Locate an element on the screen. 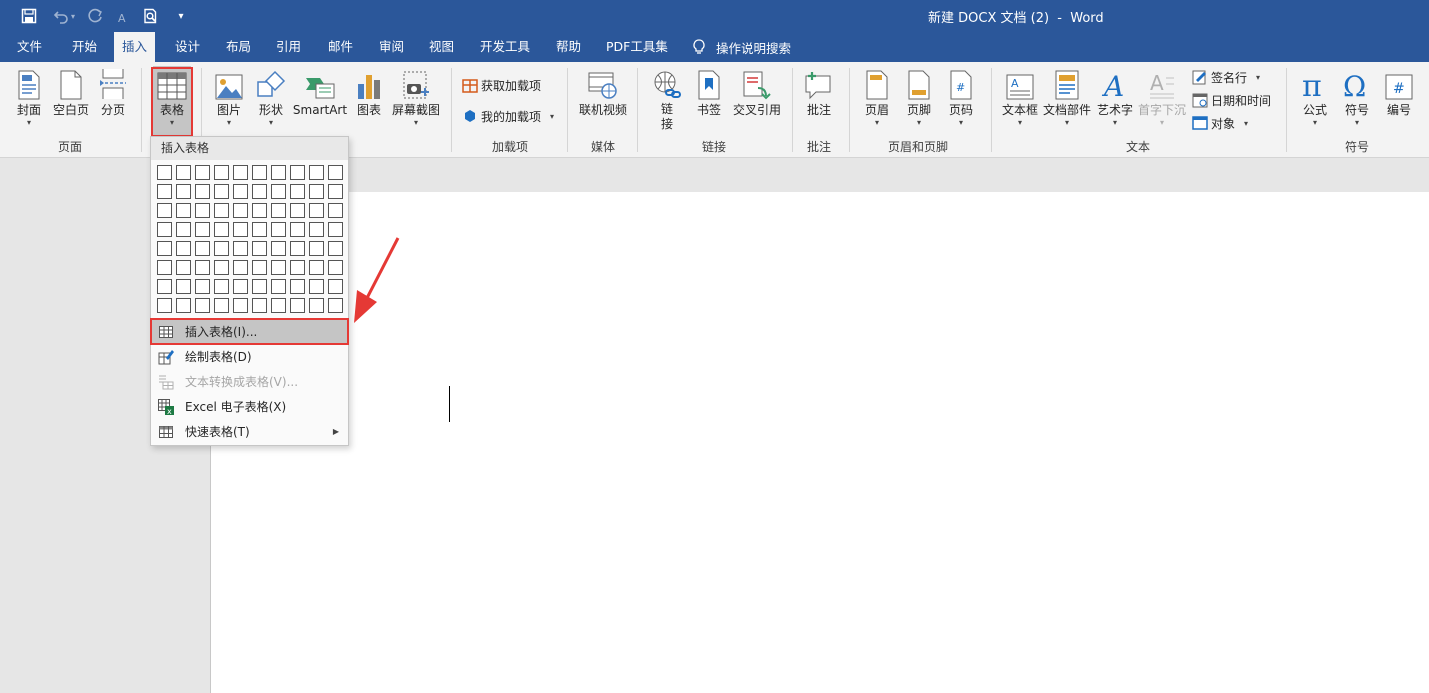 The image size is (1429, 693). signature-line-button: 签名行 ▾ is located at coordinates (1226, 77).